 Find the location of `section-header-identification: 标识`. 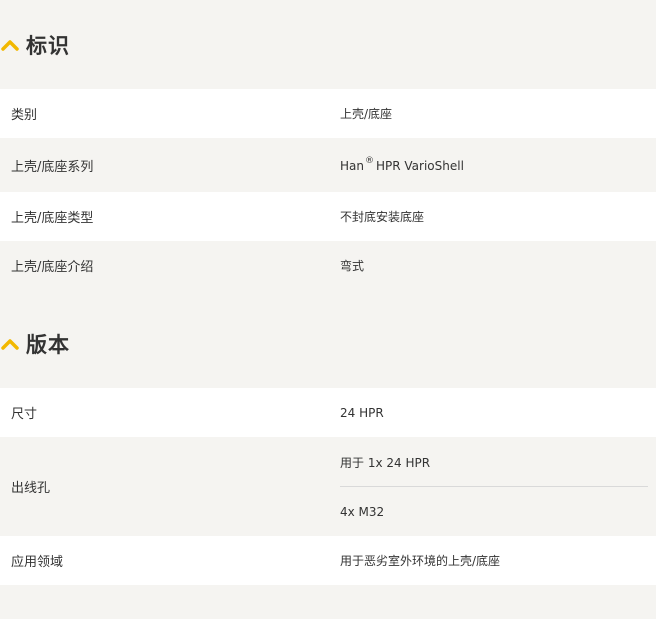

section-header-identification: 标识 is located at coordinates (35, 45).